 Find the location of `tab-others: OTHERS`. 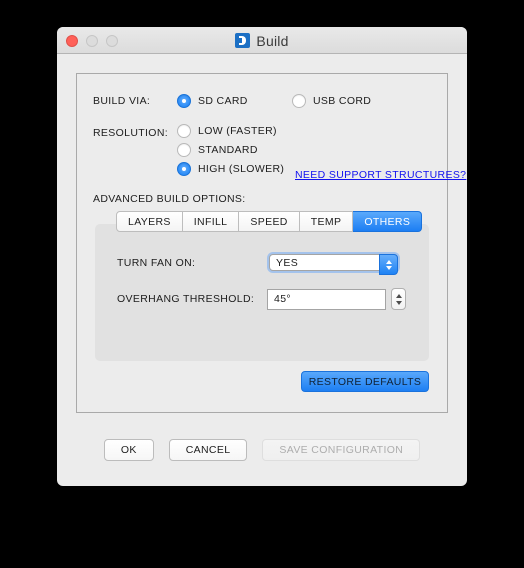

tab-others: OTHERS is located at coordinates (388, 221).